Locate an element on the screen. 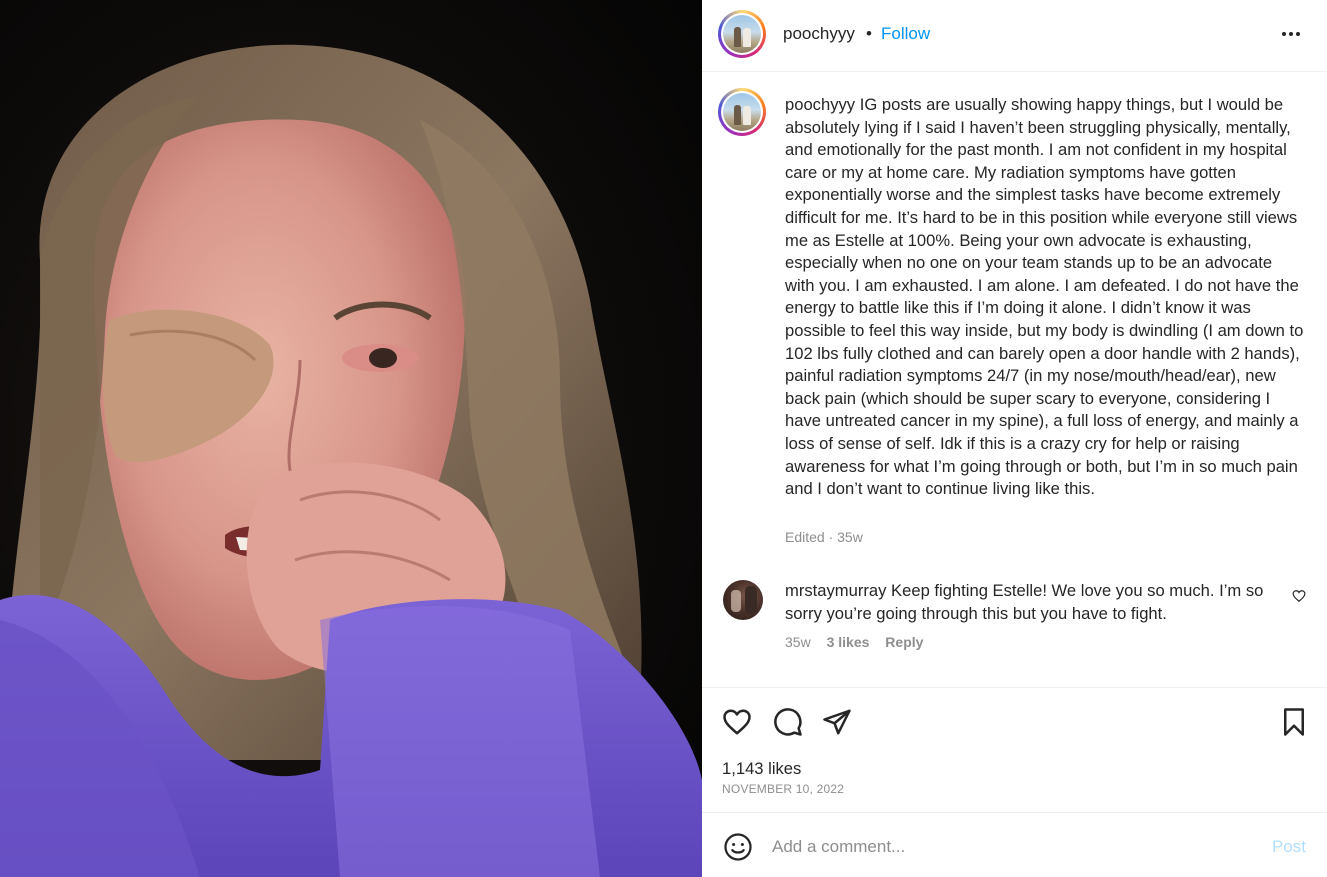  add-comment-bar: Post is located at coordinates (1014, 844).